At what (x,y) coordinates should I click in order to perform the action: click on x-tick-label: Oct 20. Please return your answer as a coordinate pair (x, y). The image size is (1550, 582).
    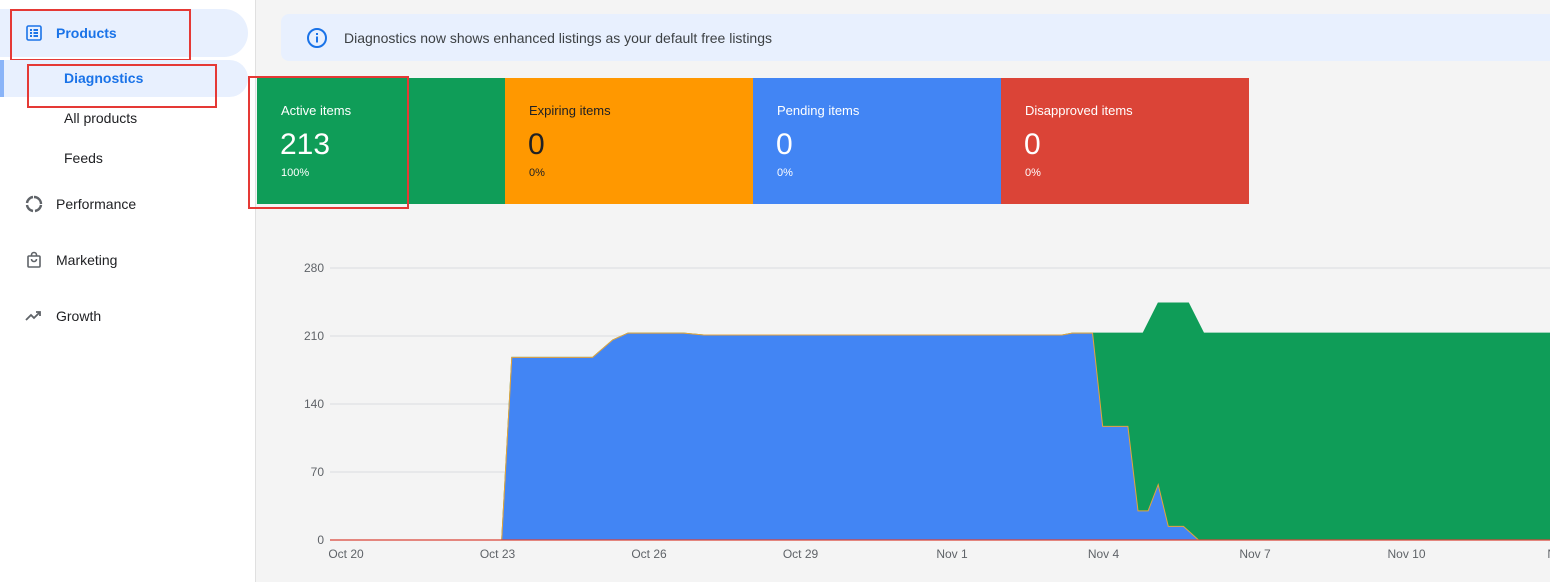
    Looking at the image, I should click on (346, 554).